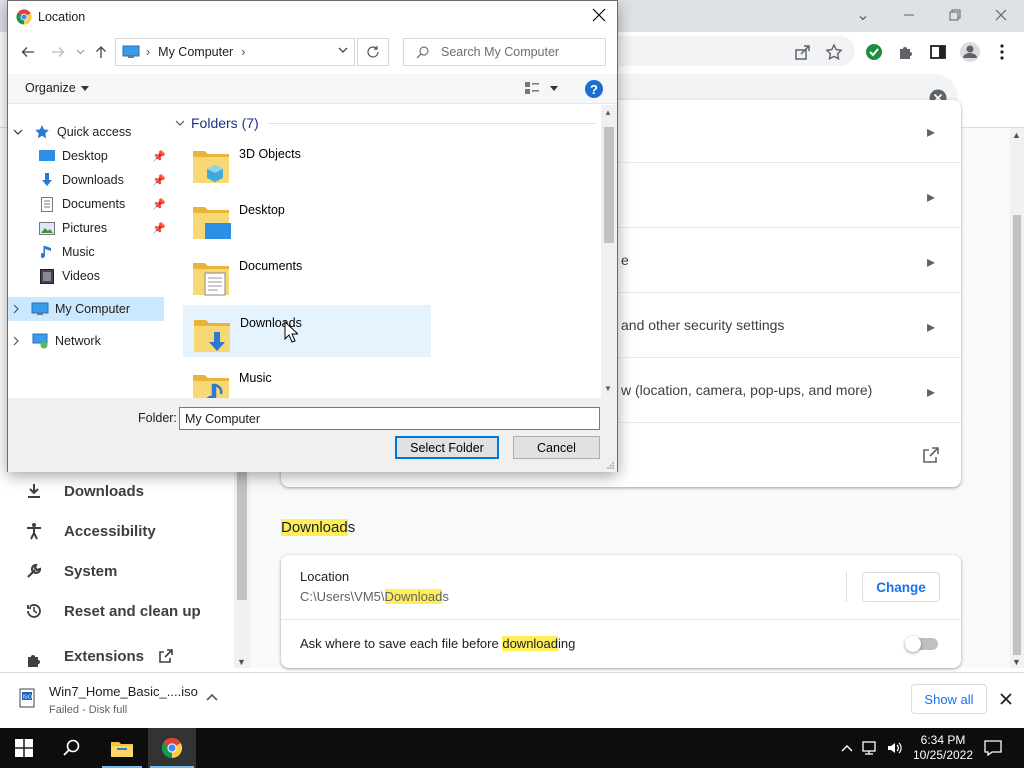 This screenshot has width=1024, height=768. What do you see at coordinates (81, 180) in the screenshot?
I see `tree-item-downloads: Downloads` at bounding box center [81, 180].